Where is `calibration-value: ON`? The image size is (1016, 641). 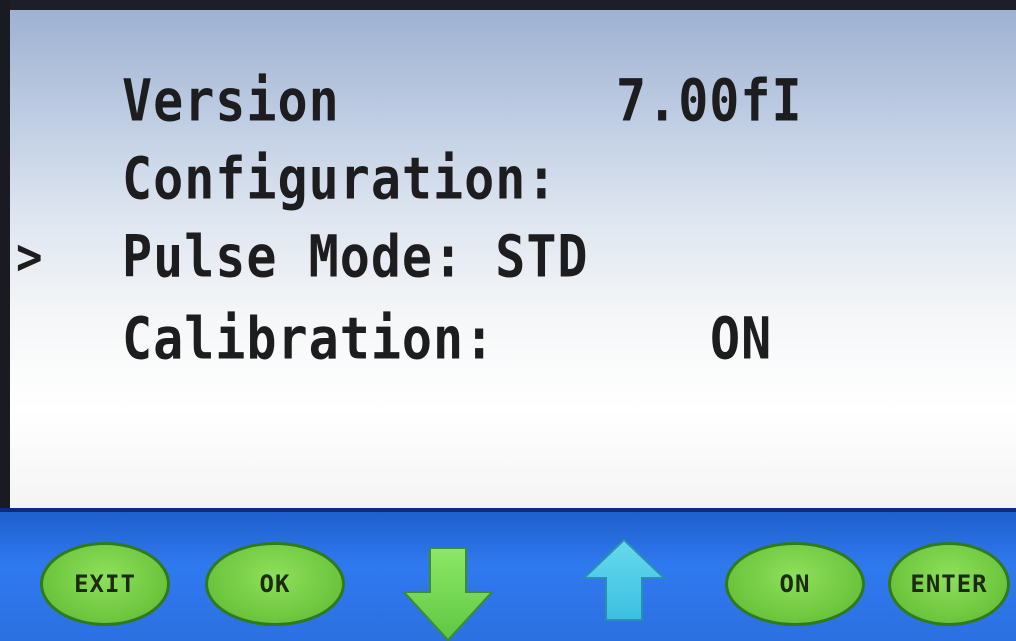 calibration-value: ON is located at coordinates (741, 339).